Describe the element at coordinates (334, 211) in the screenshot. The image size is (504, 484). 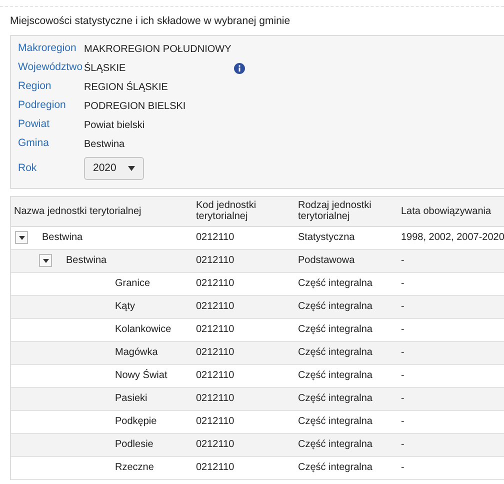
I see `column-header: Rodzaj jednostki terytorialnej` at that location.